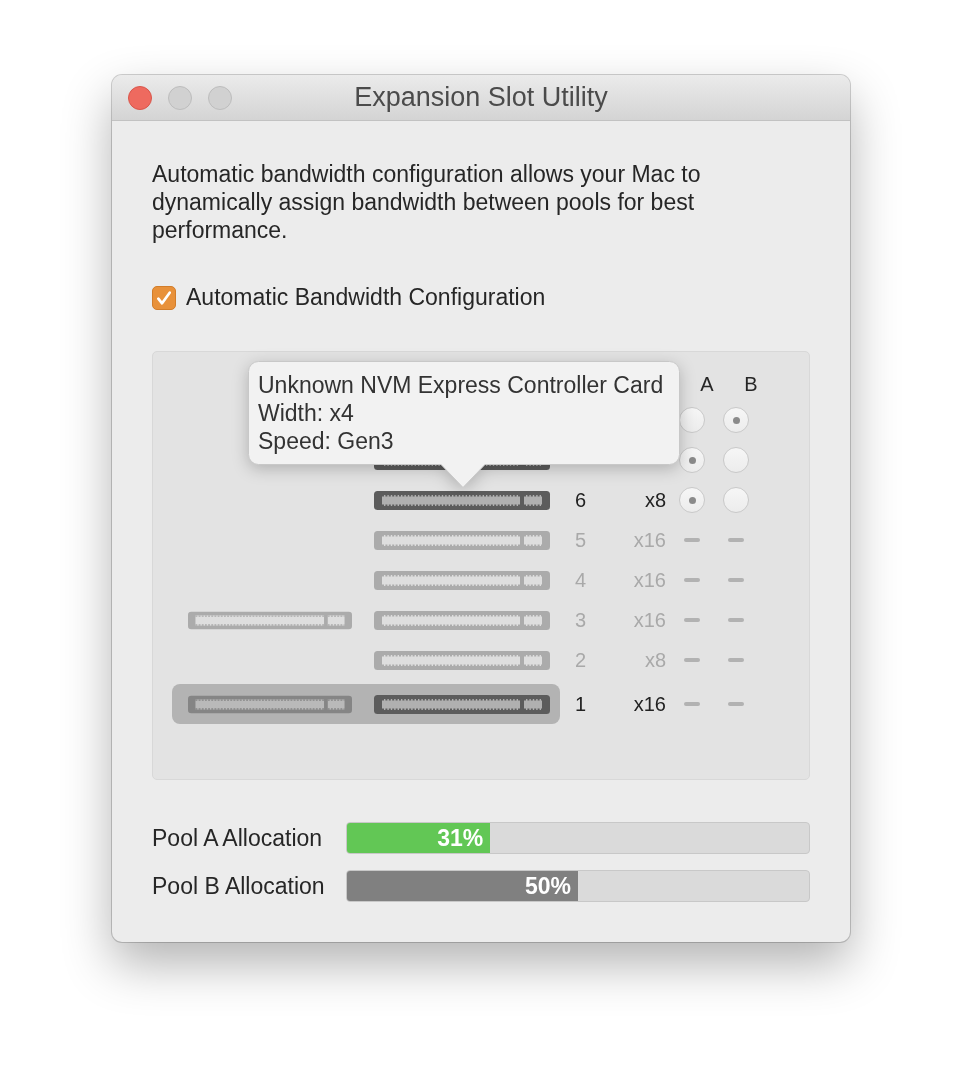  I want to click on tooltip-text: Width: x4, so click(306, 413).